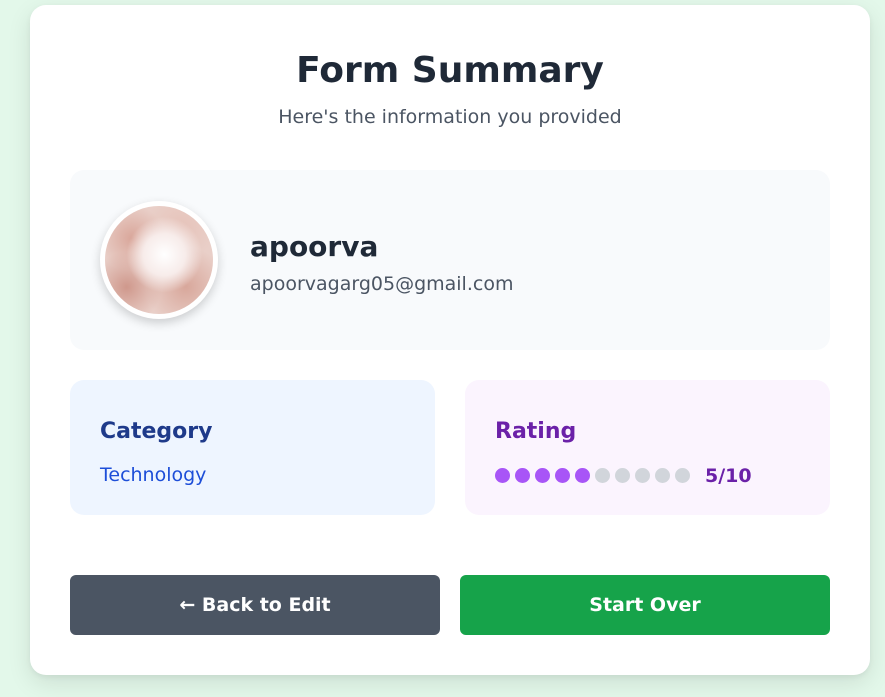 The image size is (885, 697). I want to click on user-email: apoorvagarg05@gmail.com, so click(382, 284).